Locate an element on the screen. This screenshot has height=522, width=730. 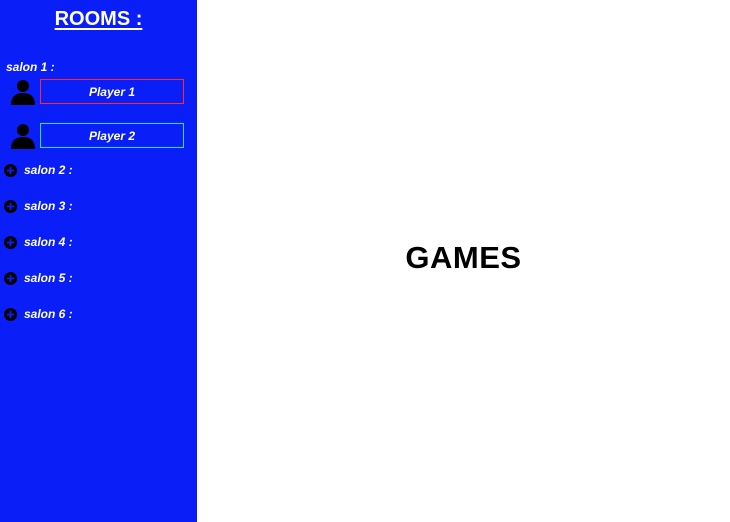
rooms-title: ROOMS : is located at coordinates (98, 19).